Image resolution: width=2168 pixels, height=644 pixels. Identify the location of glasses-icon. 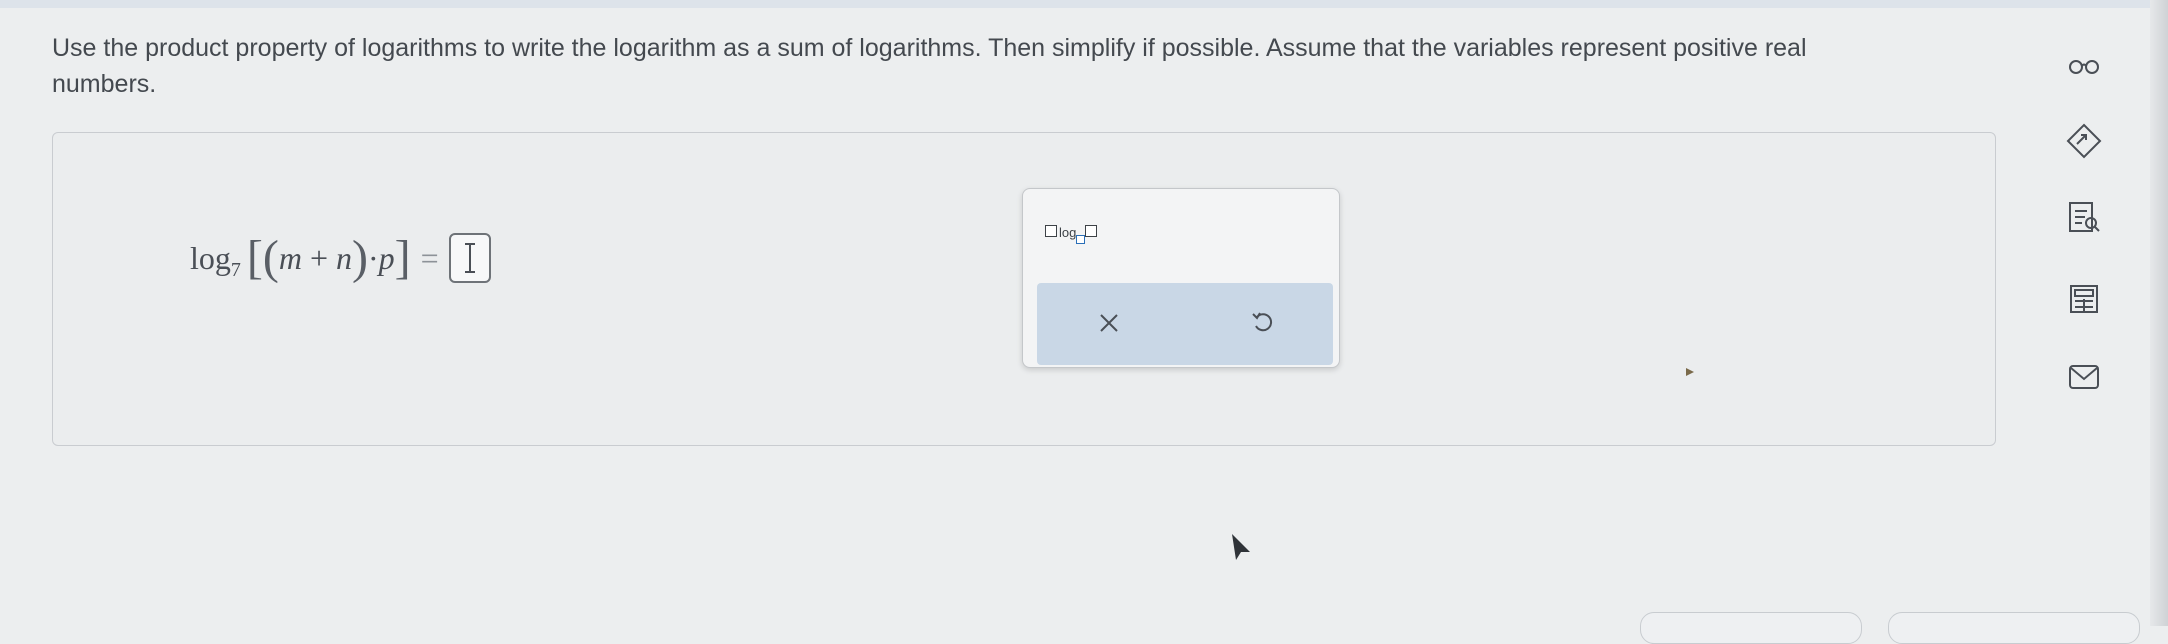
(2084, 67).